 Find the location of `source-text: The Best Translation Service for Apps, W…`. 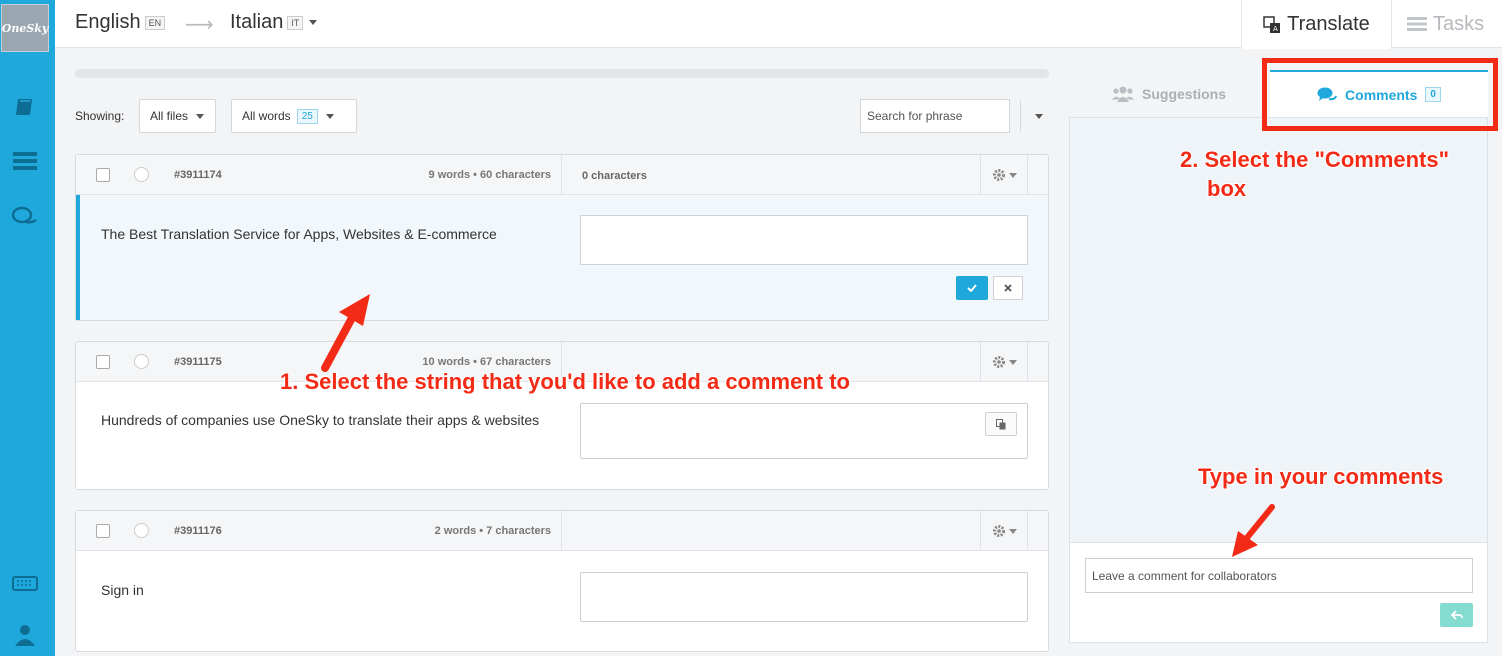

source-text: The Best Translation Service for Apps, W… is located at coordinates (299, 234).